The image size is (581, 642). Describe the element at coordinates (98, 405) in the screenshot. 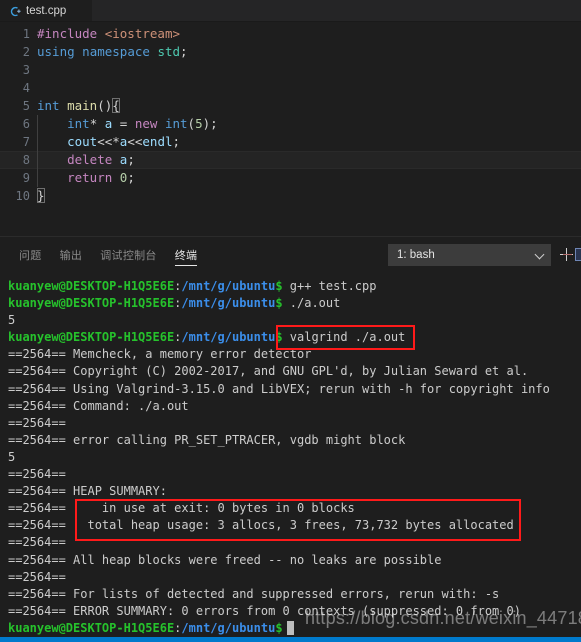

I see `terminal-text: ==2564== Command: ./a.out` at that location.